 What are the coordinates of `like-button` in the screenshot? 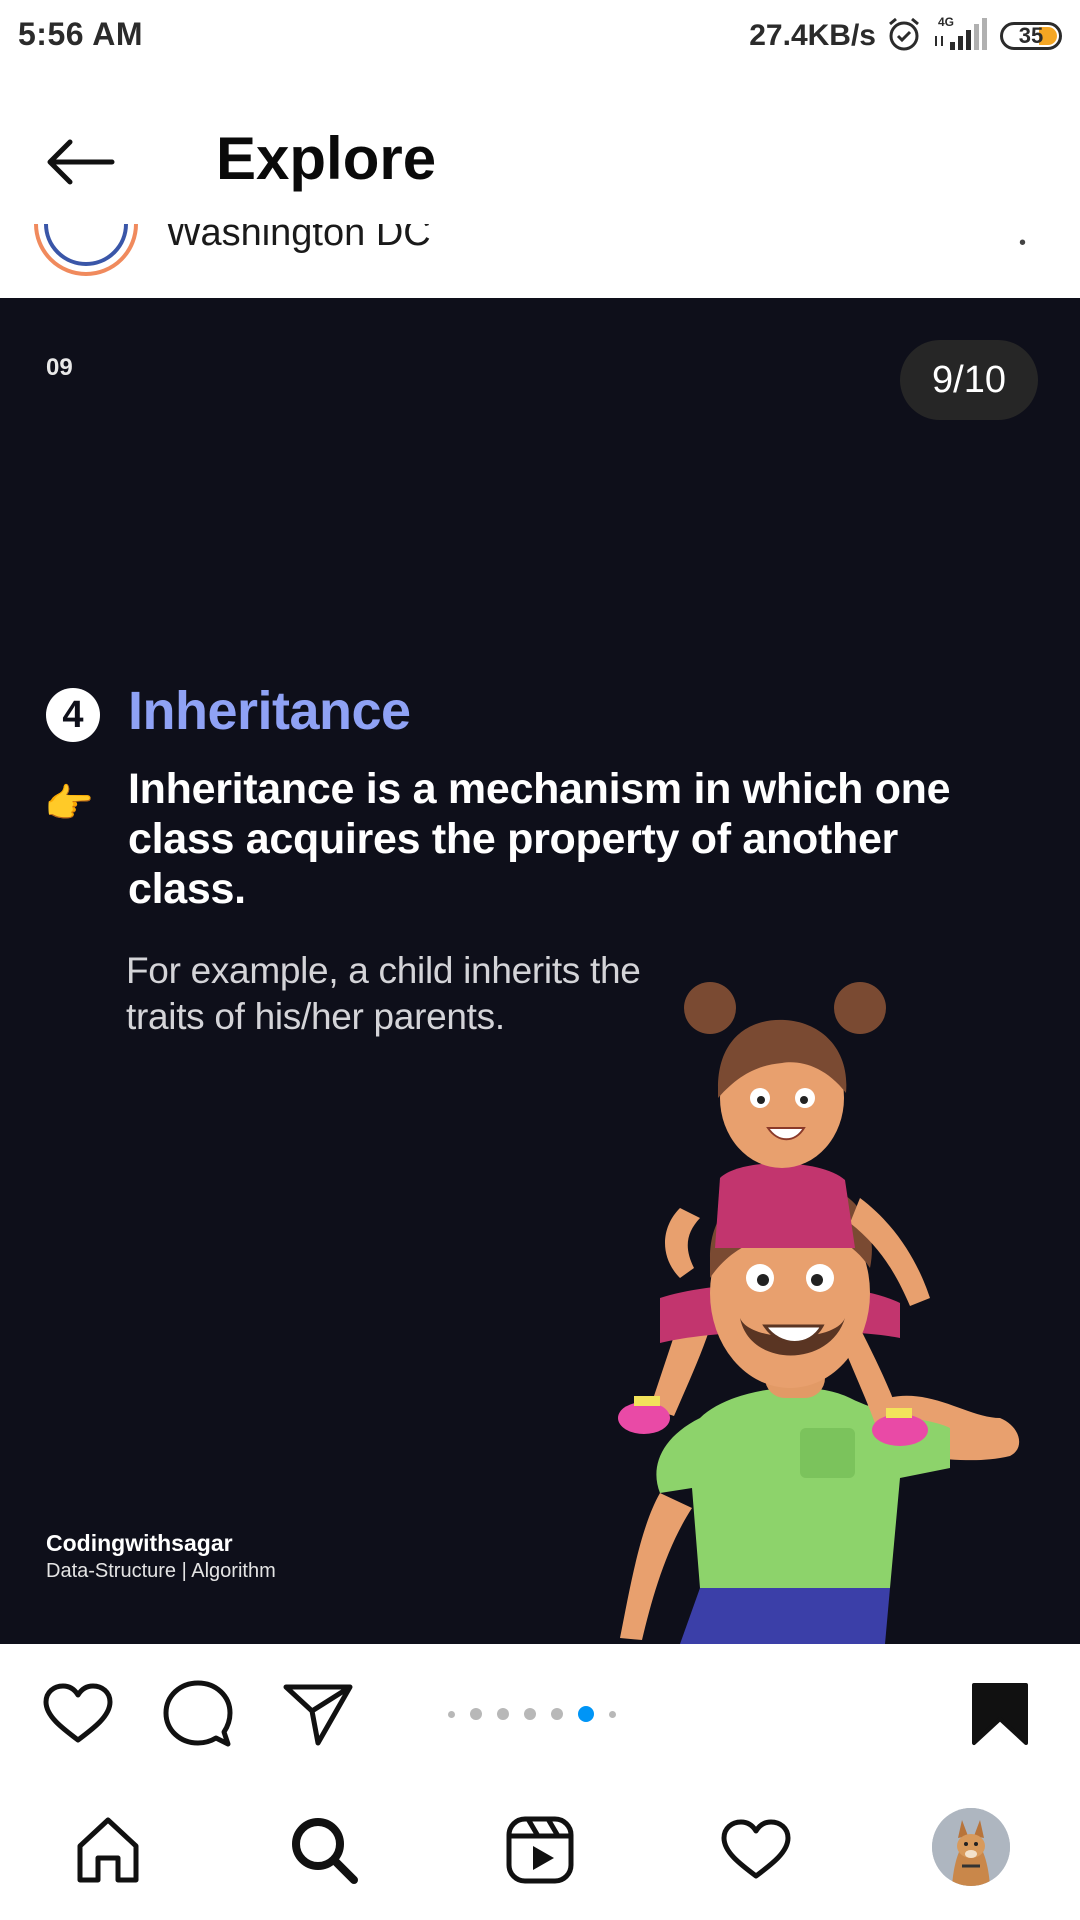 It's located at (78, 1714).